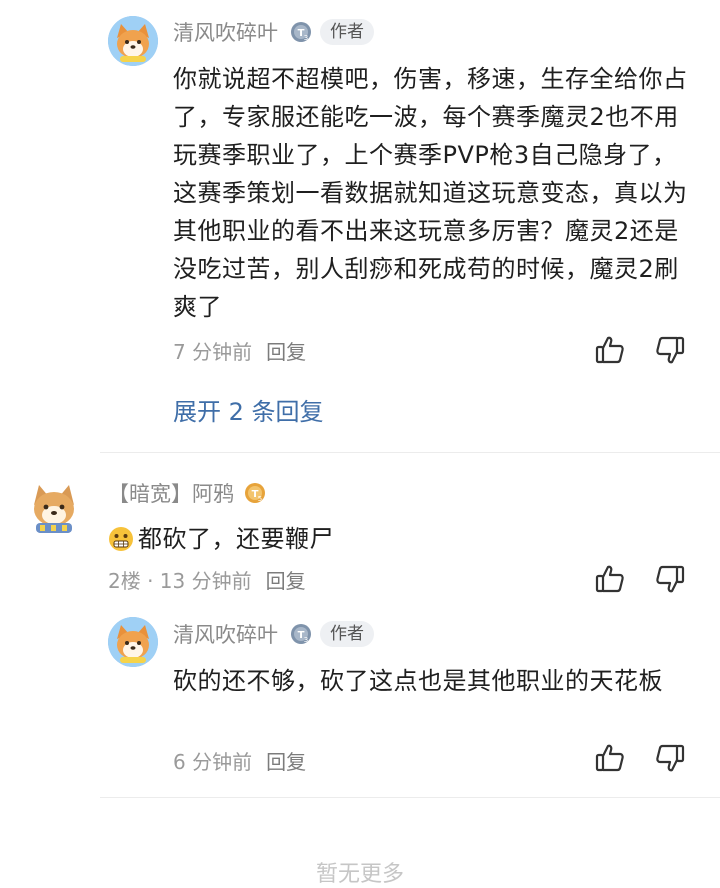 The width and height of the screenshot is (720, 888). Describe the element at coordinates (213, 762) in the screenshot. I see `comment-time: 6 分钟前` at that location.